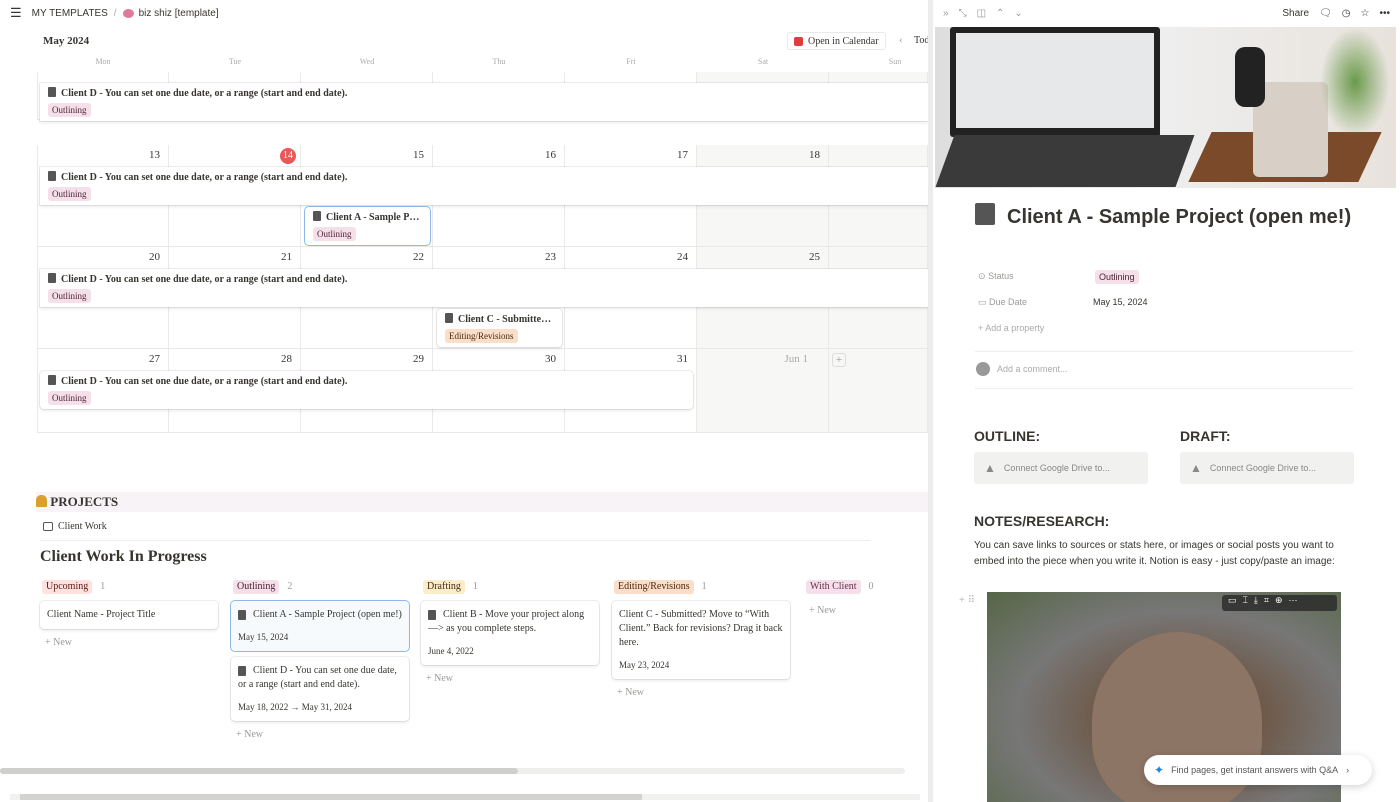 The height and width of the screenshot is (802, 1400). I want to click on card-date: June 4, 2022, so click(451, 651).